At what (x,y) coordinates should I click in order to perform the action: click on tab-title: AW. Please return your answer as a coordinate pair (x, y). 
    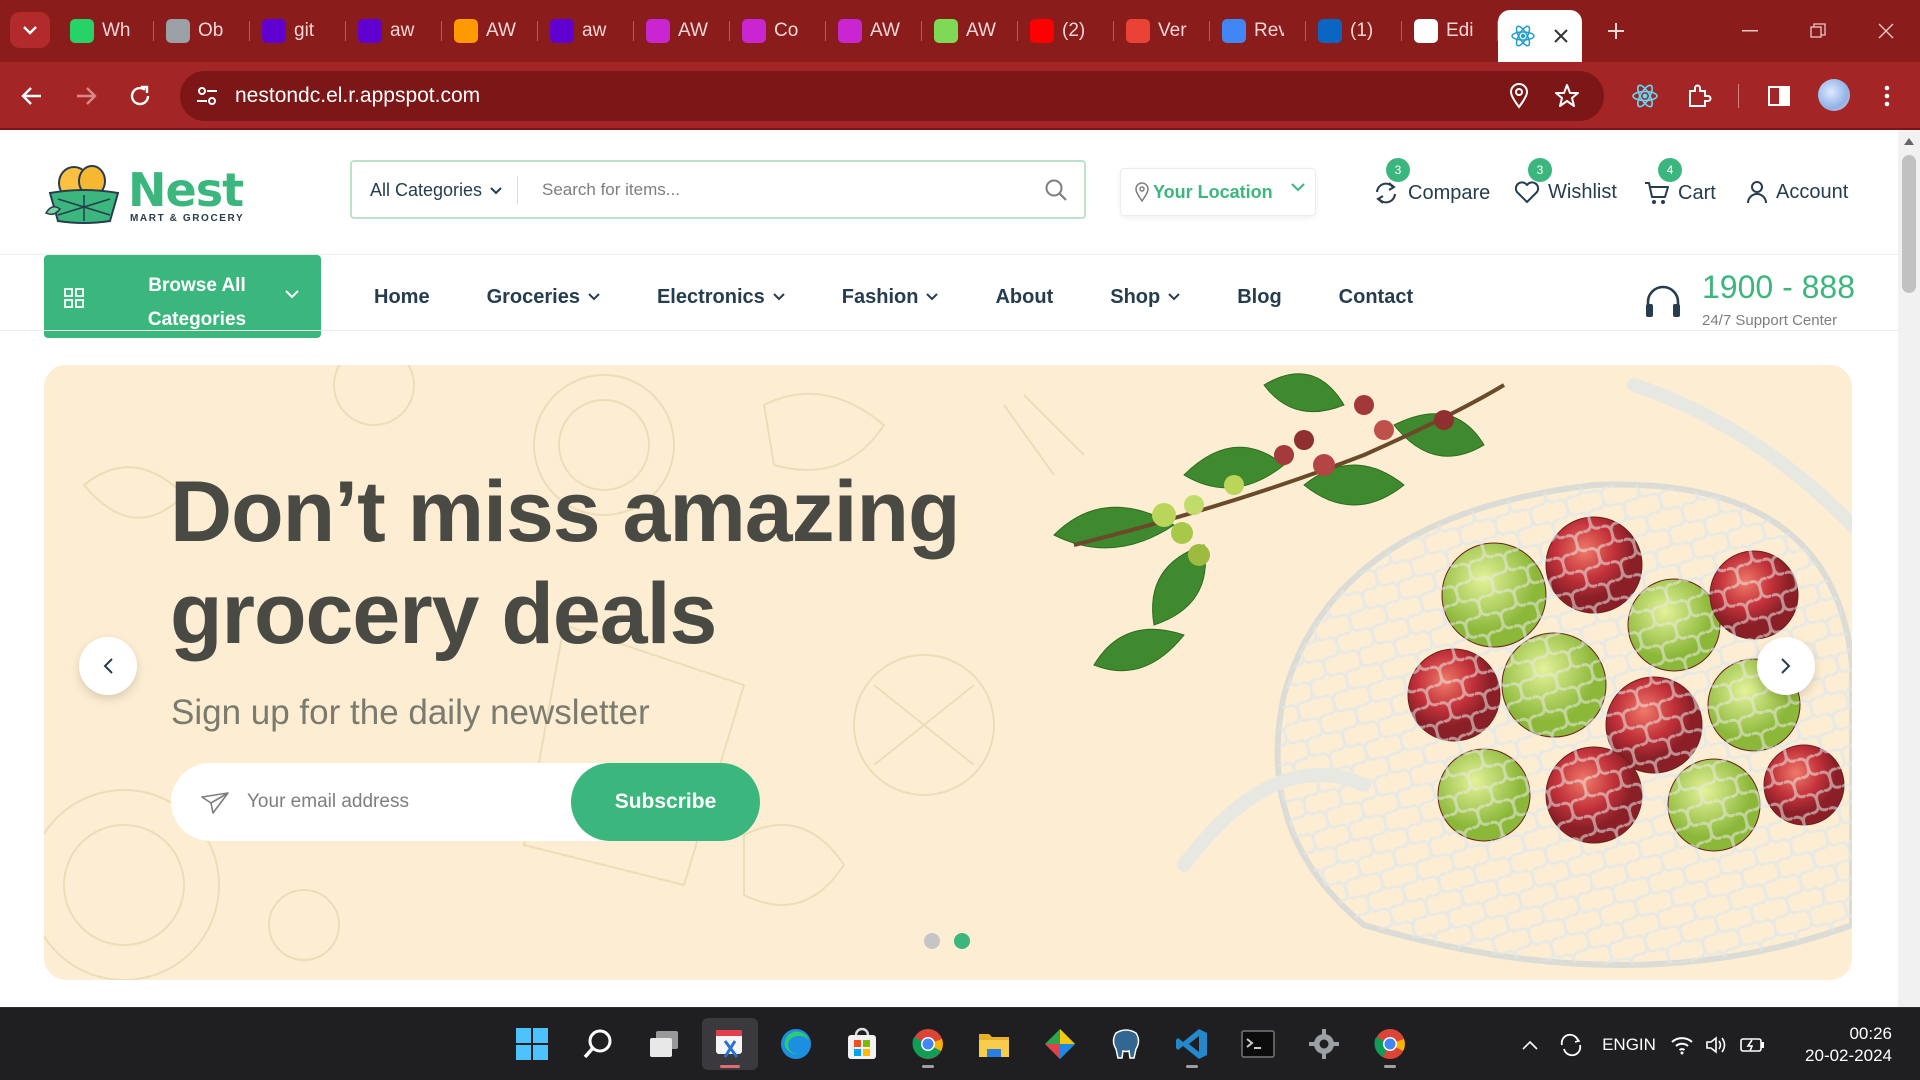
    Looking at the image, I should click on (885, 30).